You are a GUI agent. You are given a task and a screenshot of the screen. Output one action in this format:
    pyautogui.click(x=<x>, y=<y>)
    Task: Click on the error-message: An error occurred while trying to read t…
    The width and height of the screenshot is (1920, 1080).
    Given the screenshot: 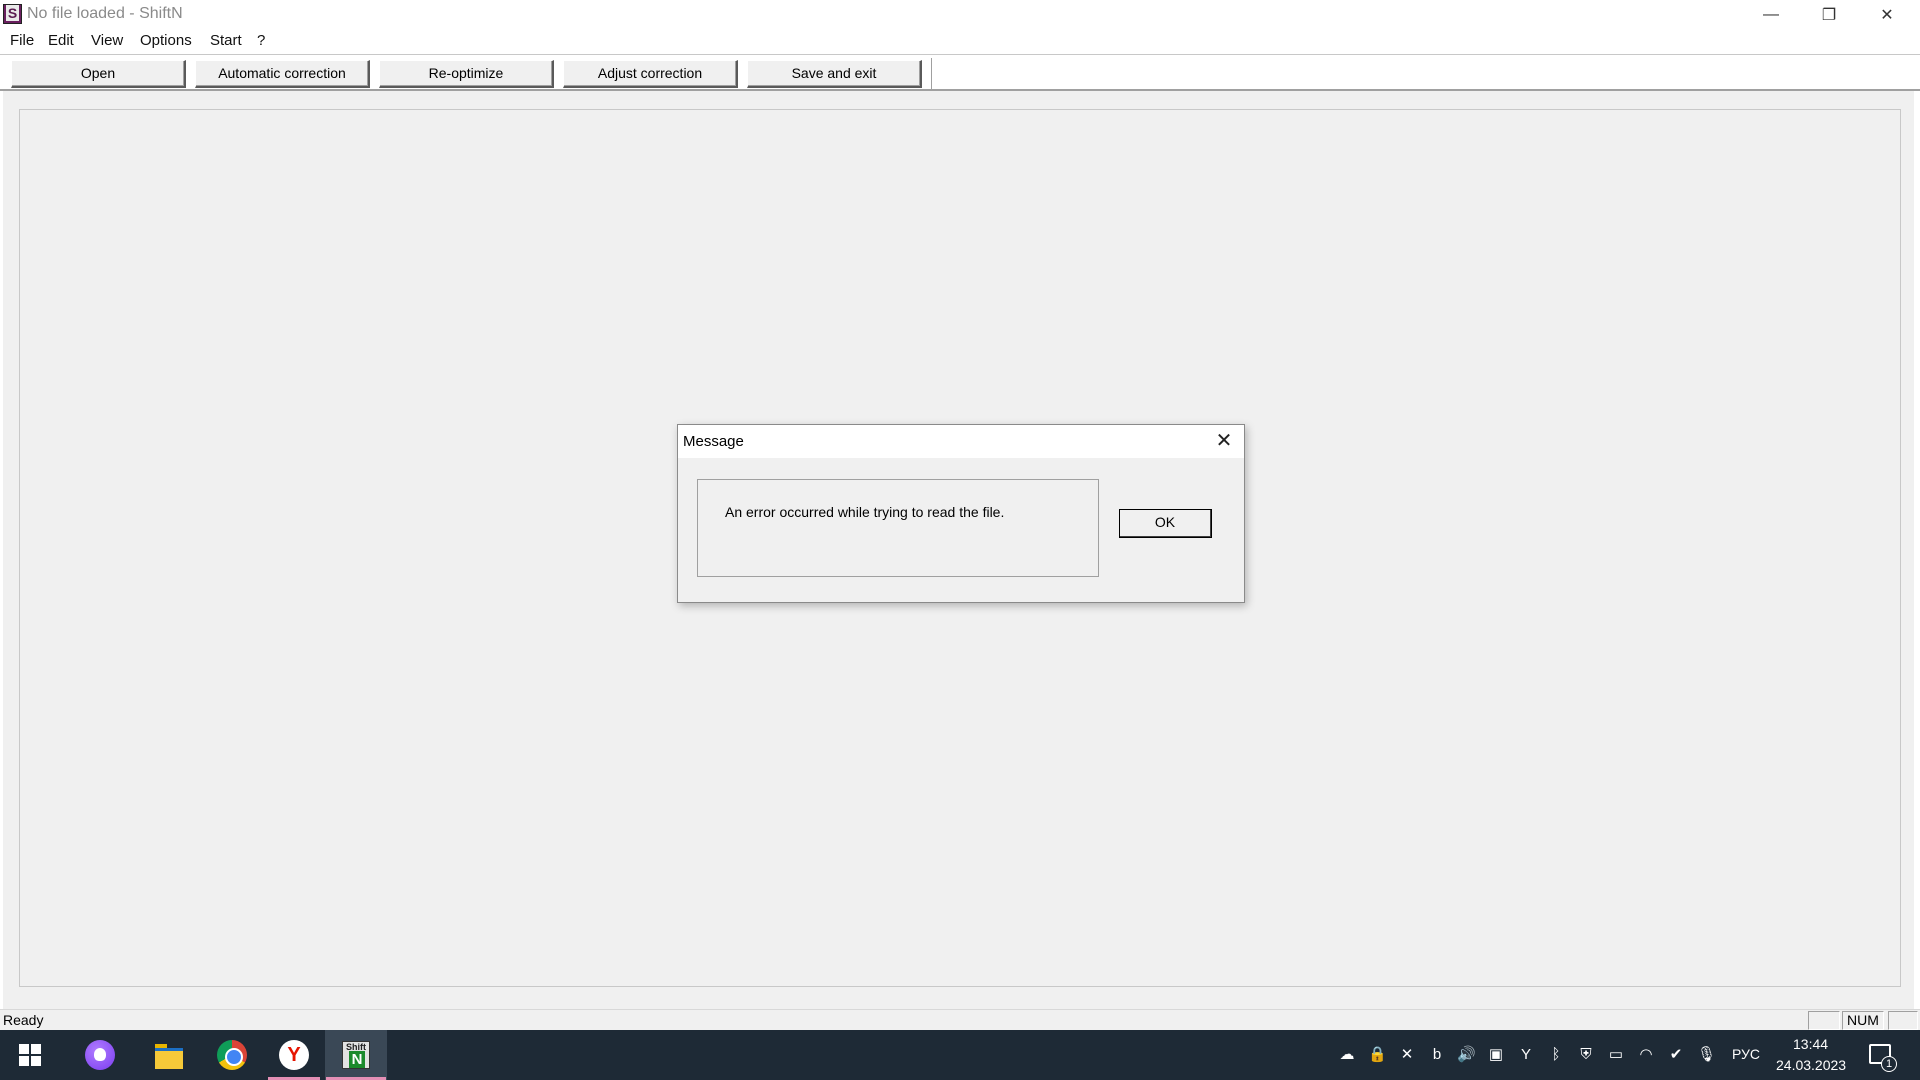 What is the action you would take?
    pyautogui.click(x=865, y=512)
    